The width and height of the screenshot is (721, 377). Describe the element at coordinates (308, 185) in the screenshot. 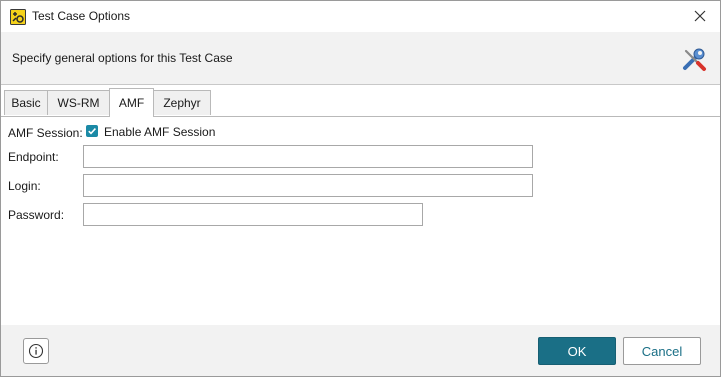

I see `login-input` at that location.